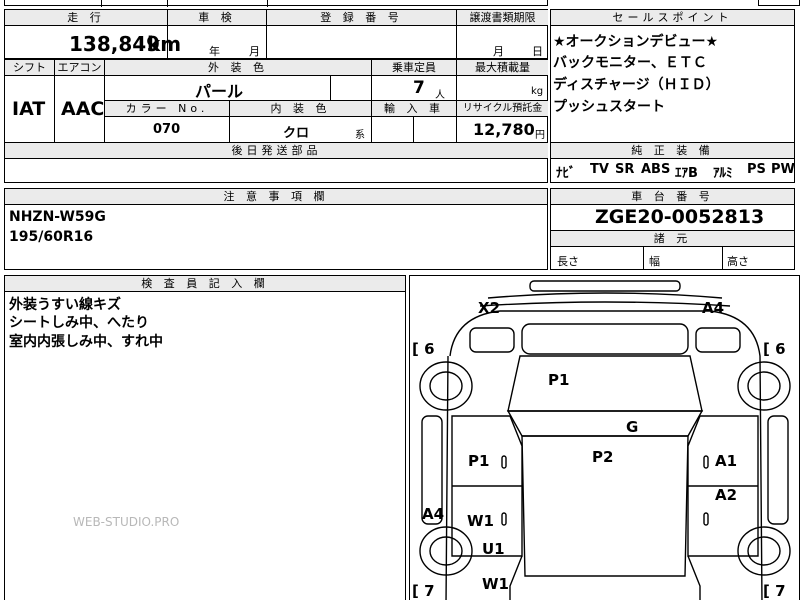  What do you see at coordinates (480, 521) in the screenshot?
I see `mark-w1-left: W1` at bounding box center [480, 521].